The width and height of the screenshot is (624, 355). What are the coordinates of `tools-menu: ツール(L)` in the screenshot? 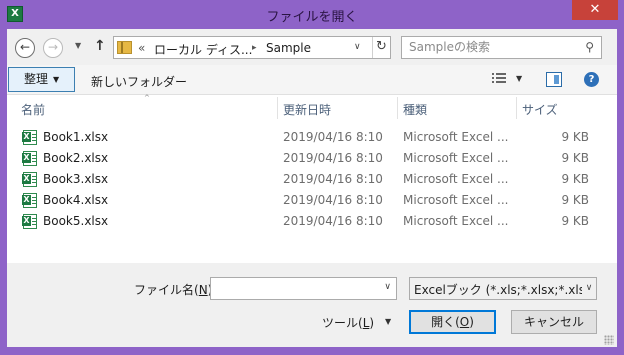 It's located at (348, 322).